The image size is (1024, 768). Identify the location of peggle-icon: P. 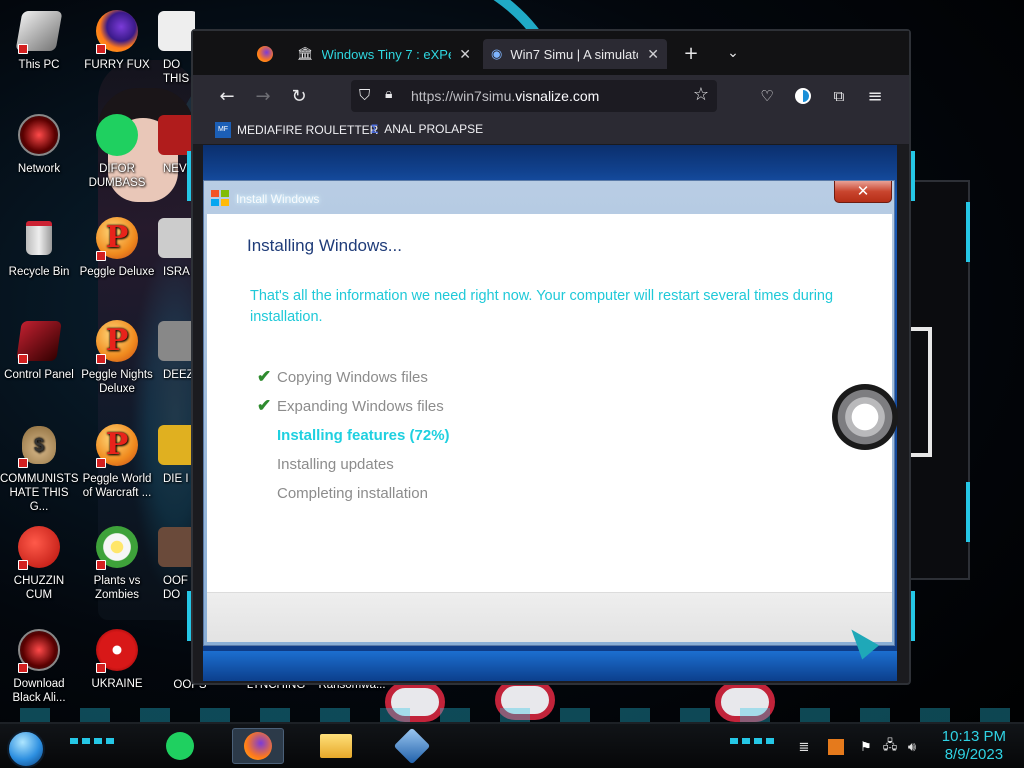
(117, 445).